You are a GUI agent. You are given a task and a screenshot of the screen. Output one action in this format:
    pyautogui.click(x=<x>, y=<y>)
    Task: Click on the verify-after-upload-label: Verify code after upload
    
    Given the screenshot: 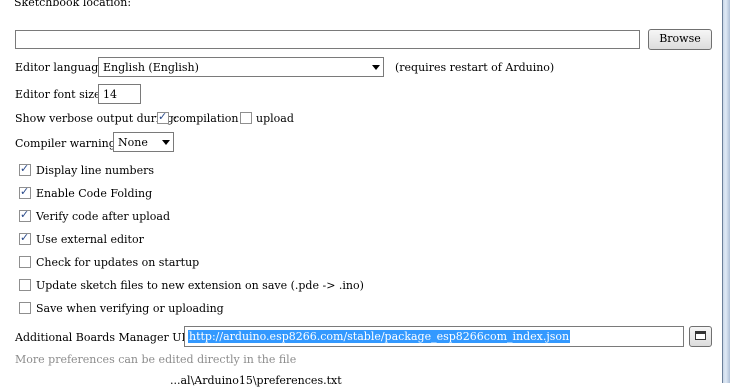 What is the action you would take?
    pyautogui.click(x=103, y=216)
    